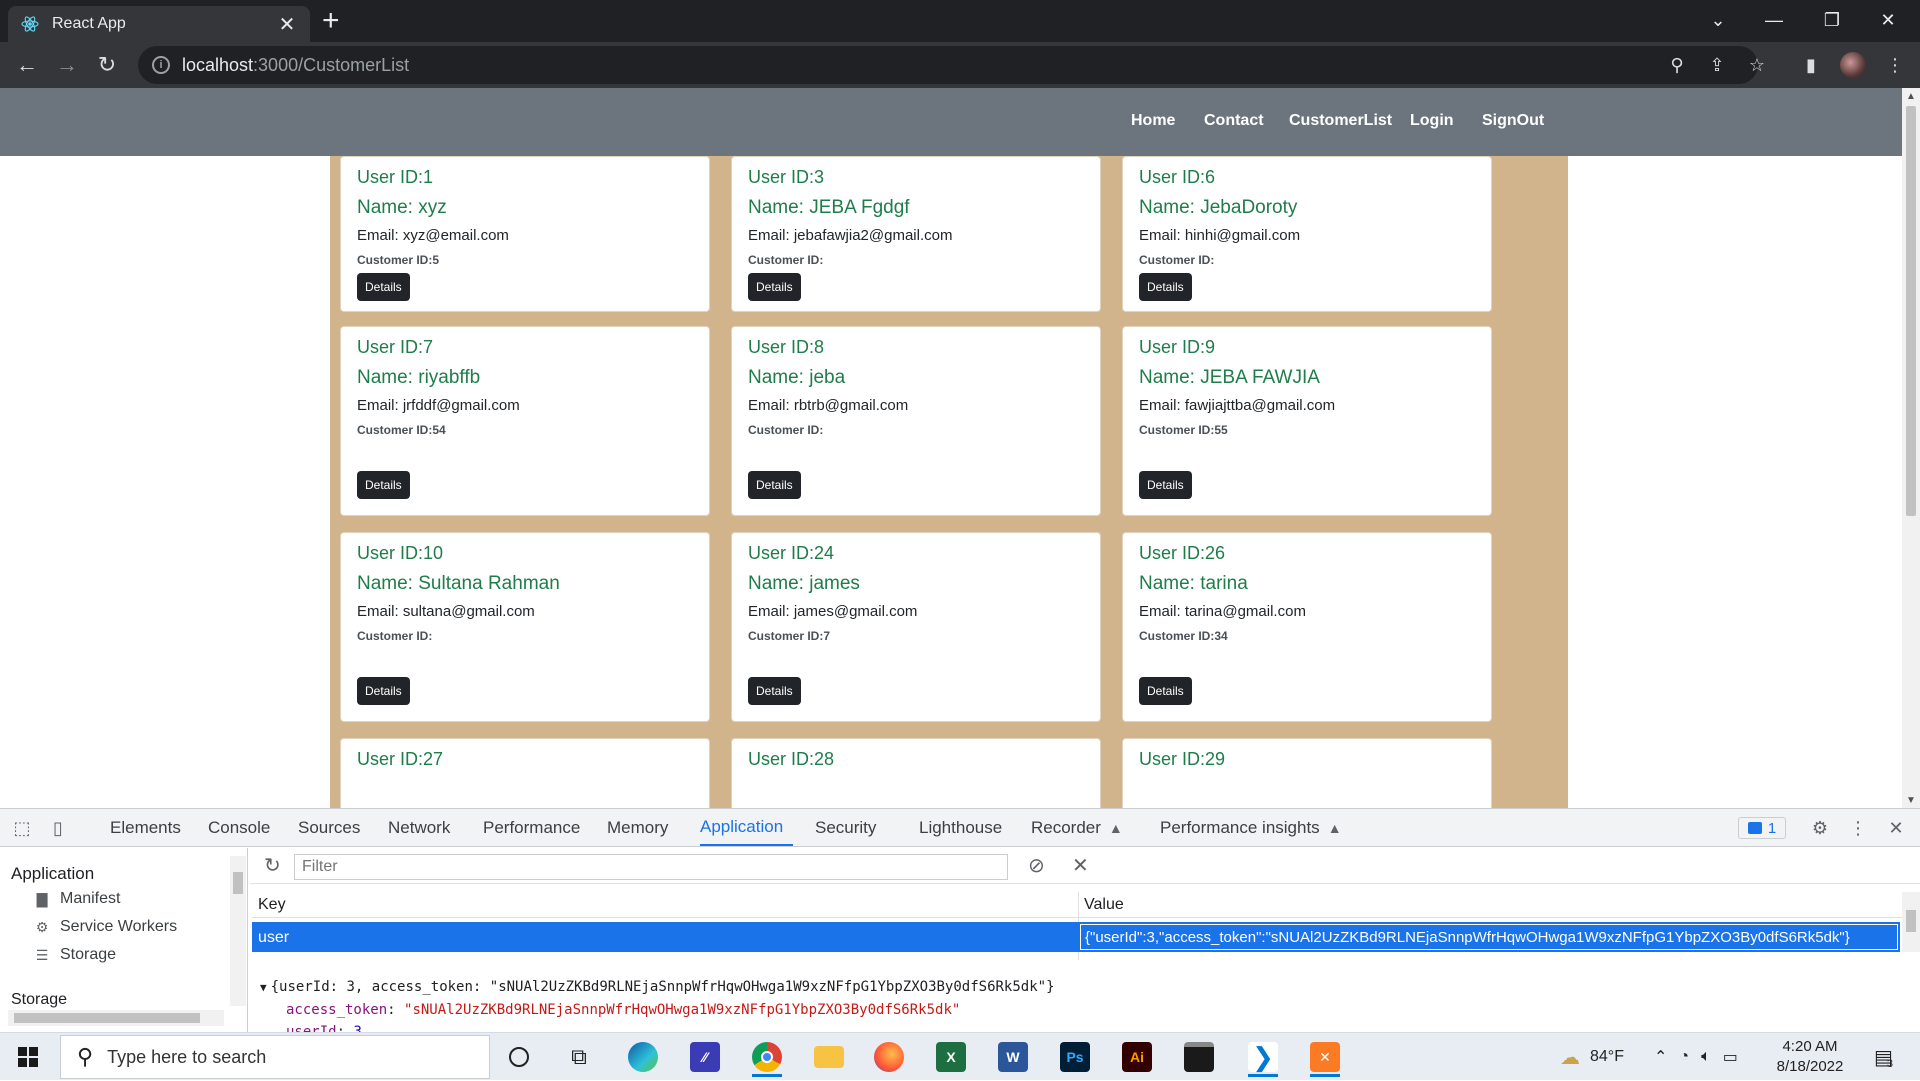 Image resolution: width=1920 pixels, height=1081 pixels. I want to click on word-icon: W, so click(1013, 1057).